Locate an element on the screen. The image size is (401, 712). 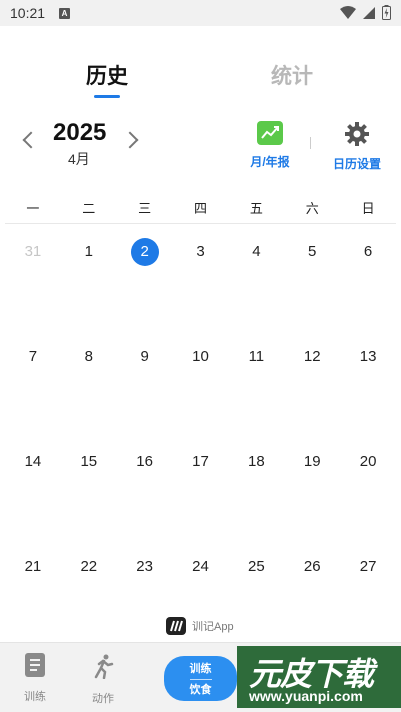
day-number: 6 is located at coordinates (368, 251).